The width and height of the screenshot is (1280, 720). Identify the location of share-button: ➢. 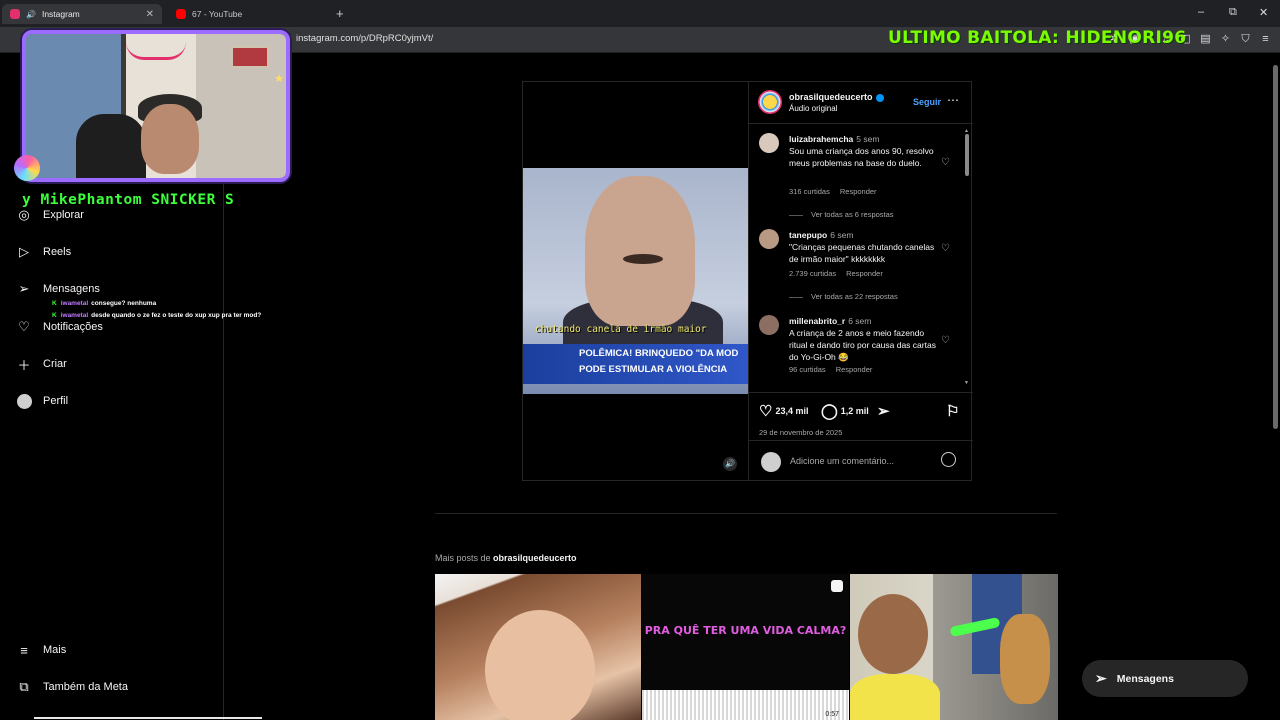
(883, 411).